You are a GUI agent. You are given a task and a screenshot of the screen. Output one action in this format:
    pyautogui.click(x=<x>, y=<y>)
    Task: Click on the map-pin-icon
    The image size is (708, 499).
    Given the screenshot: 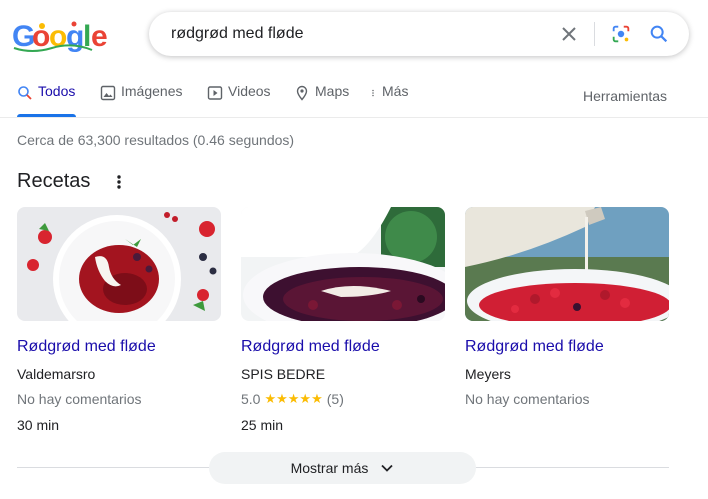 What is the action you would take?
    pyautogui.click(x=302, y=93)
    